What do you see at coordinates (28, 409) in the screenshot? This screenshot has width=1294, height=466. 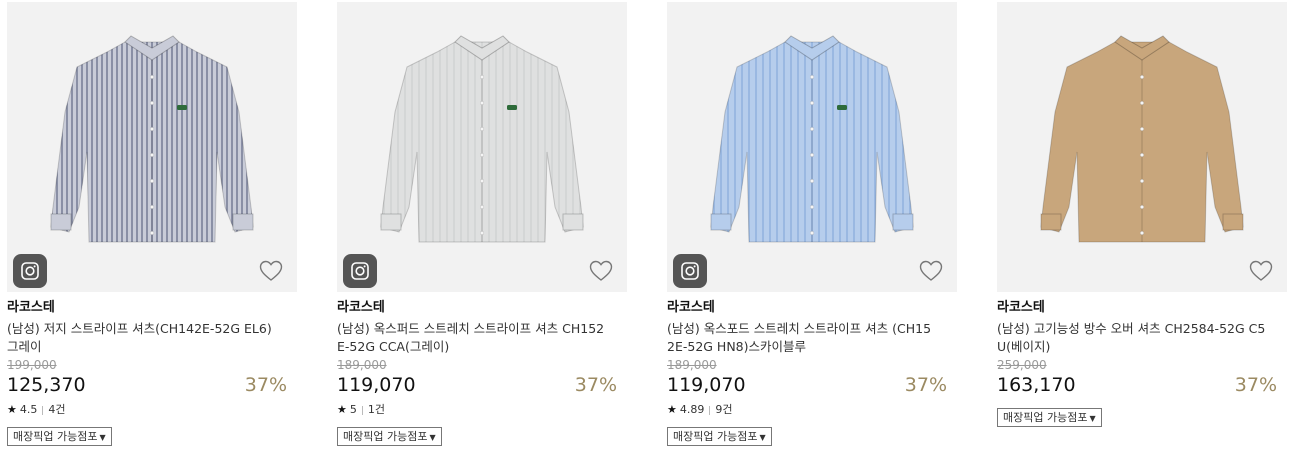 I see `rating-value: 4.5` at bounding box center [28, 409].